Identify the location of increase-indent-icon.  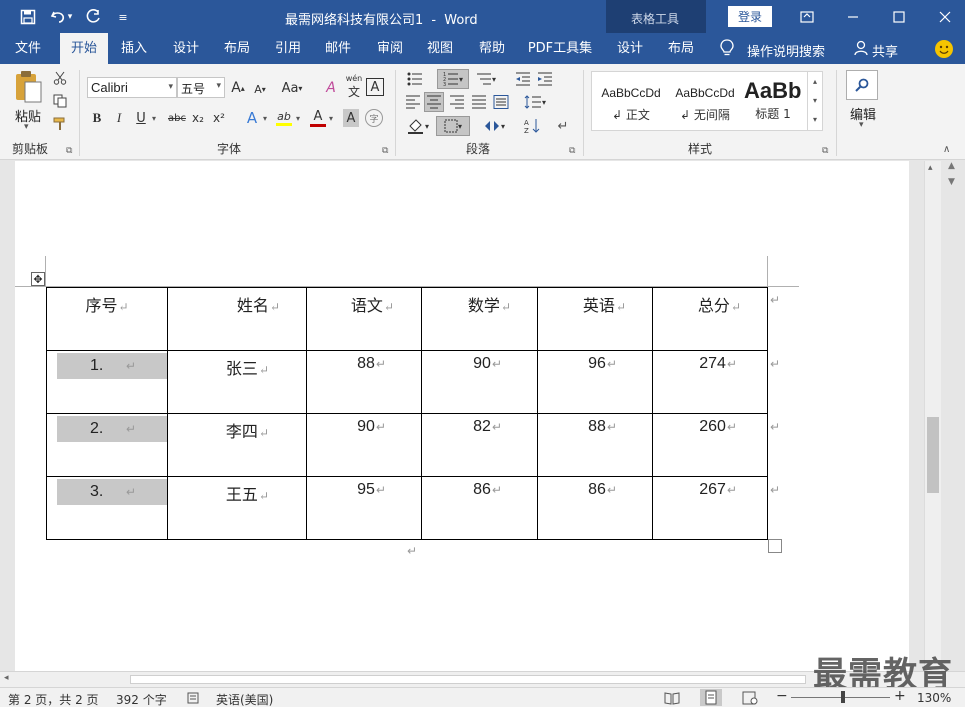
(545, 79).